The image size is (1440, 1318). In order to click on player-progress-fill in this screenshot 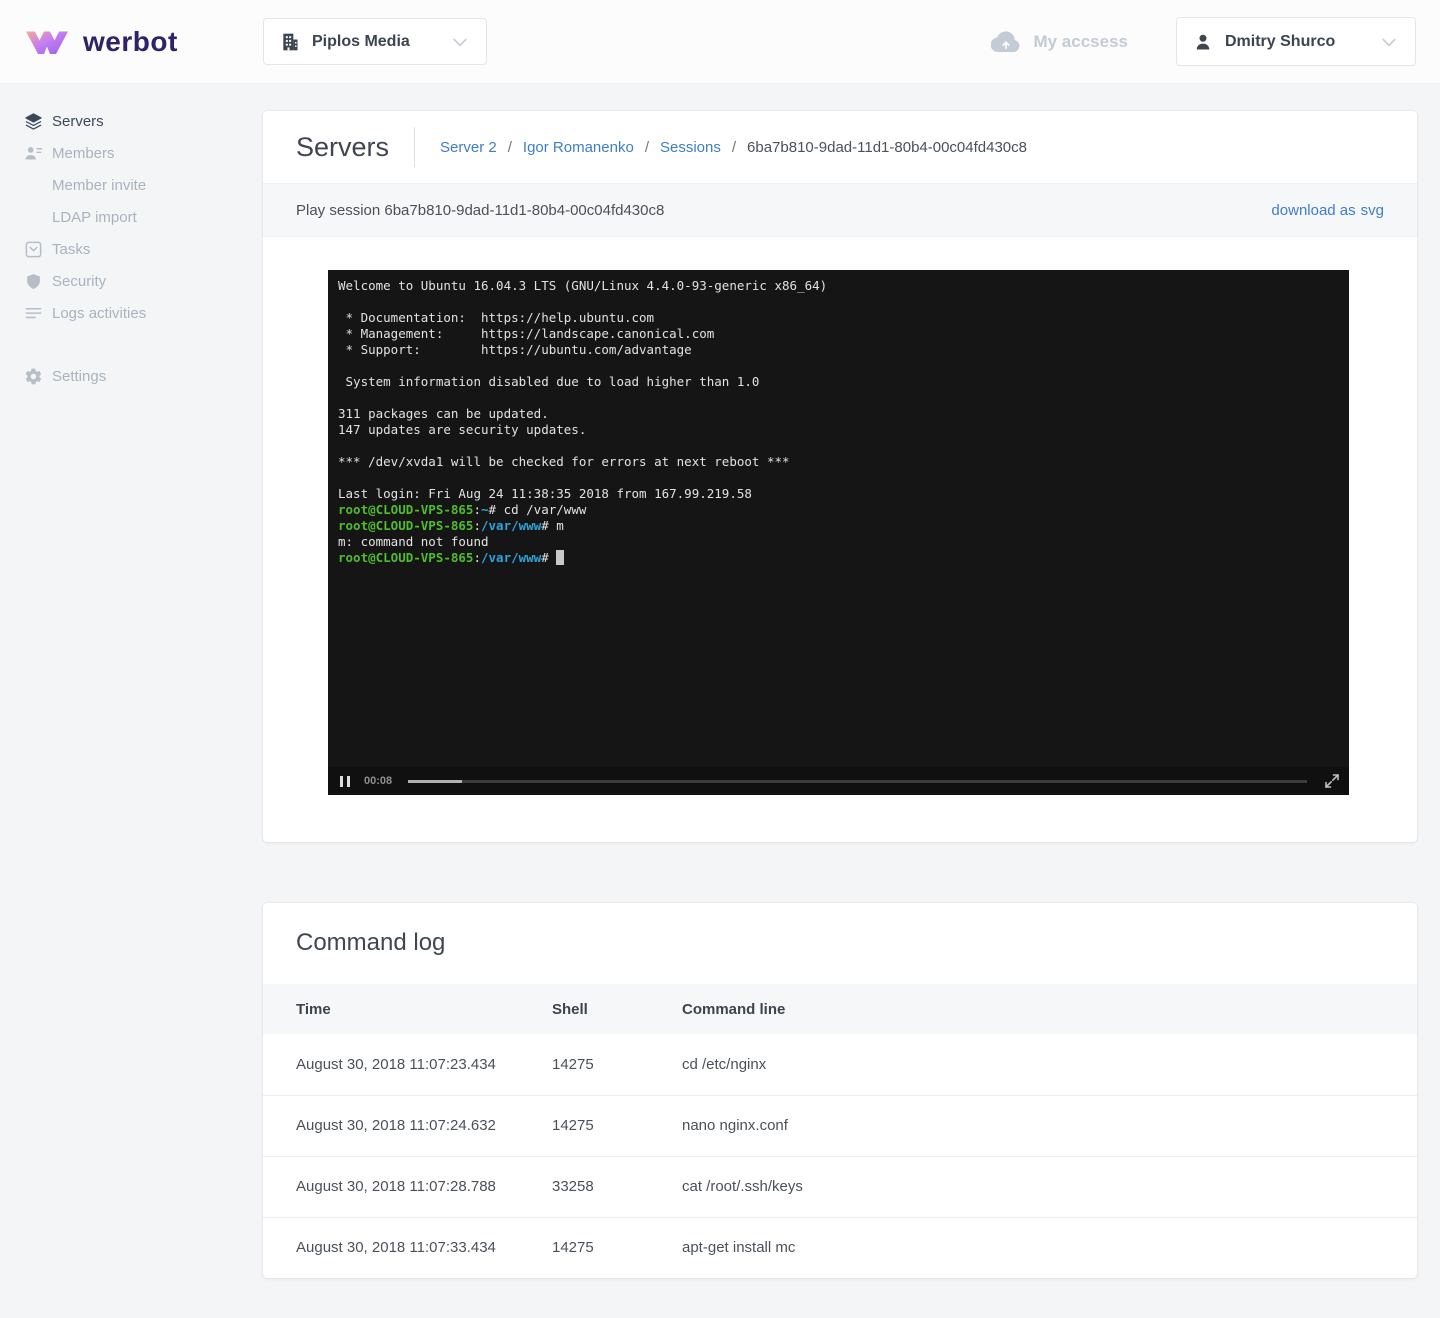, I will do `click(435, 781)`.